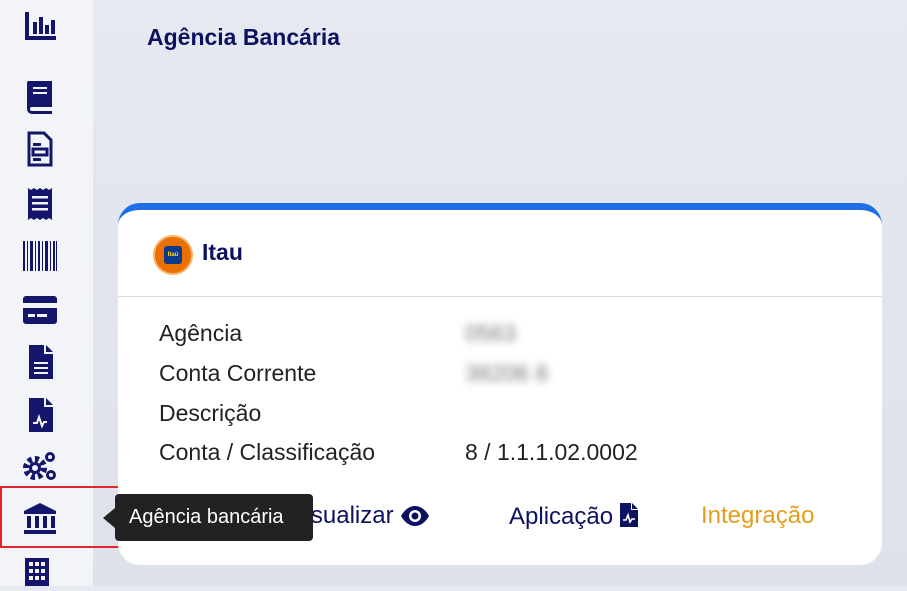 Image resolution: width=907 pixels, height=591 pixels. What do you see at coordinates (415, 519) in the screenshot?
I see `eye-icon` at bounding box center [415, 519].